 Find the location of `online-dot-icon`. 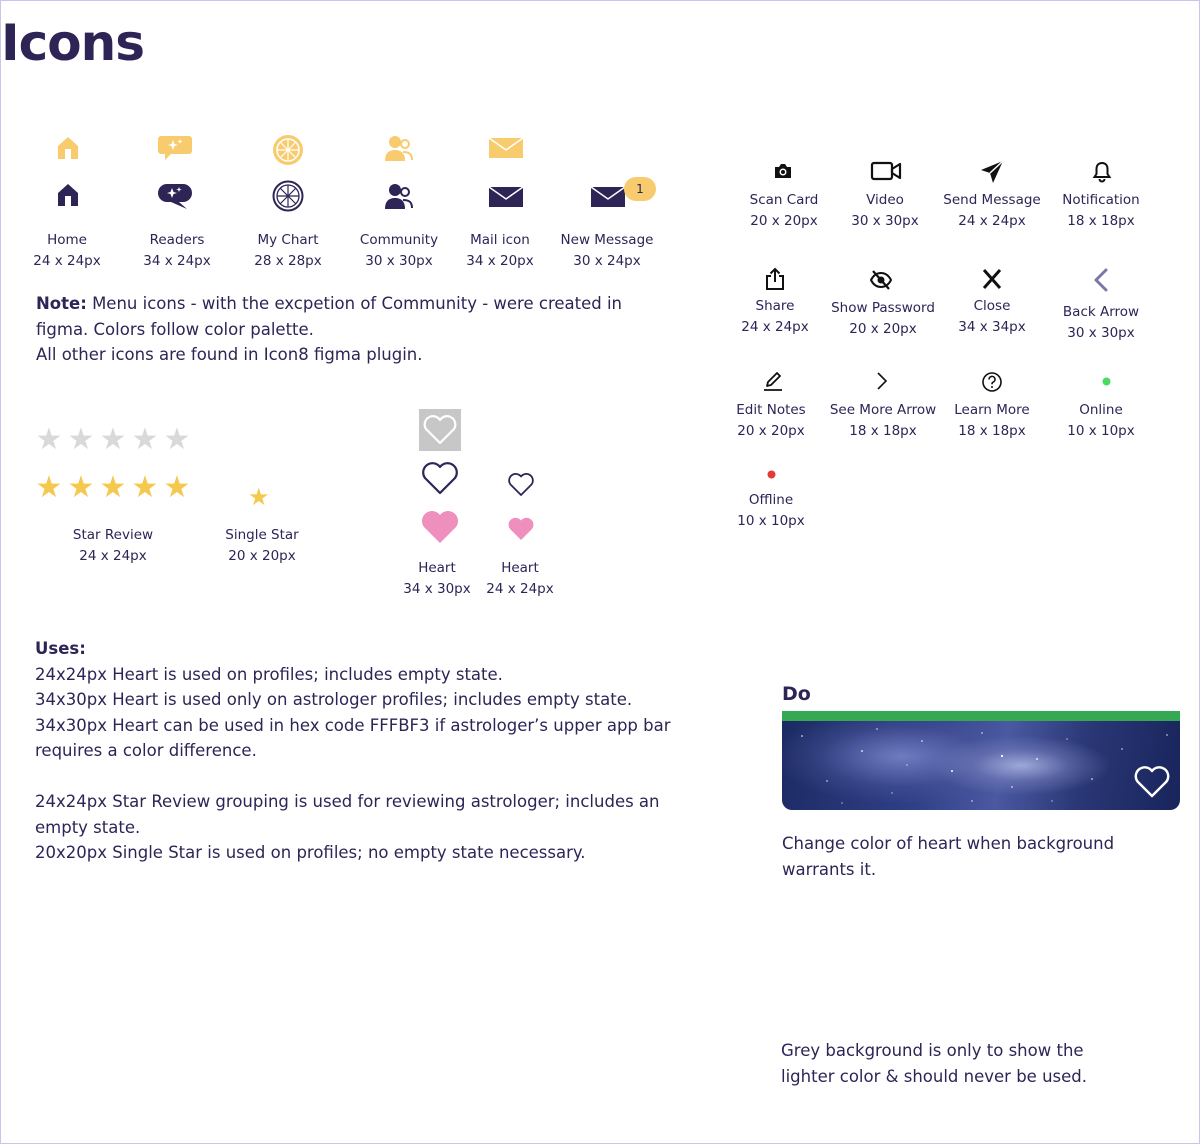

online-dot-icon is located at coordinates (1106, 381).